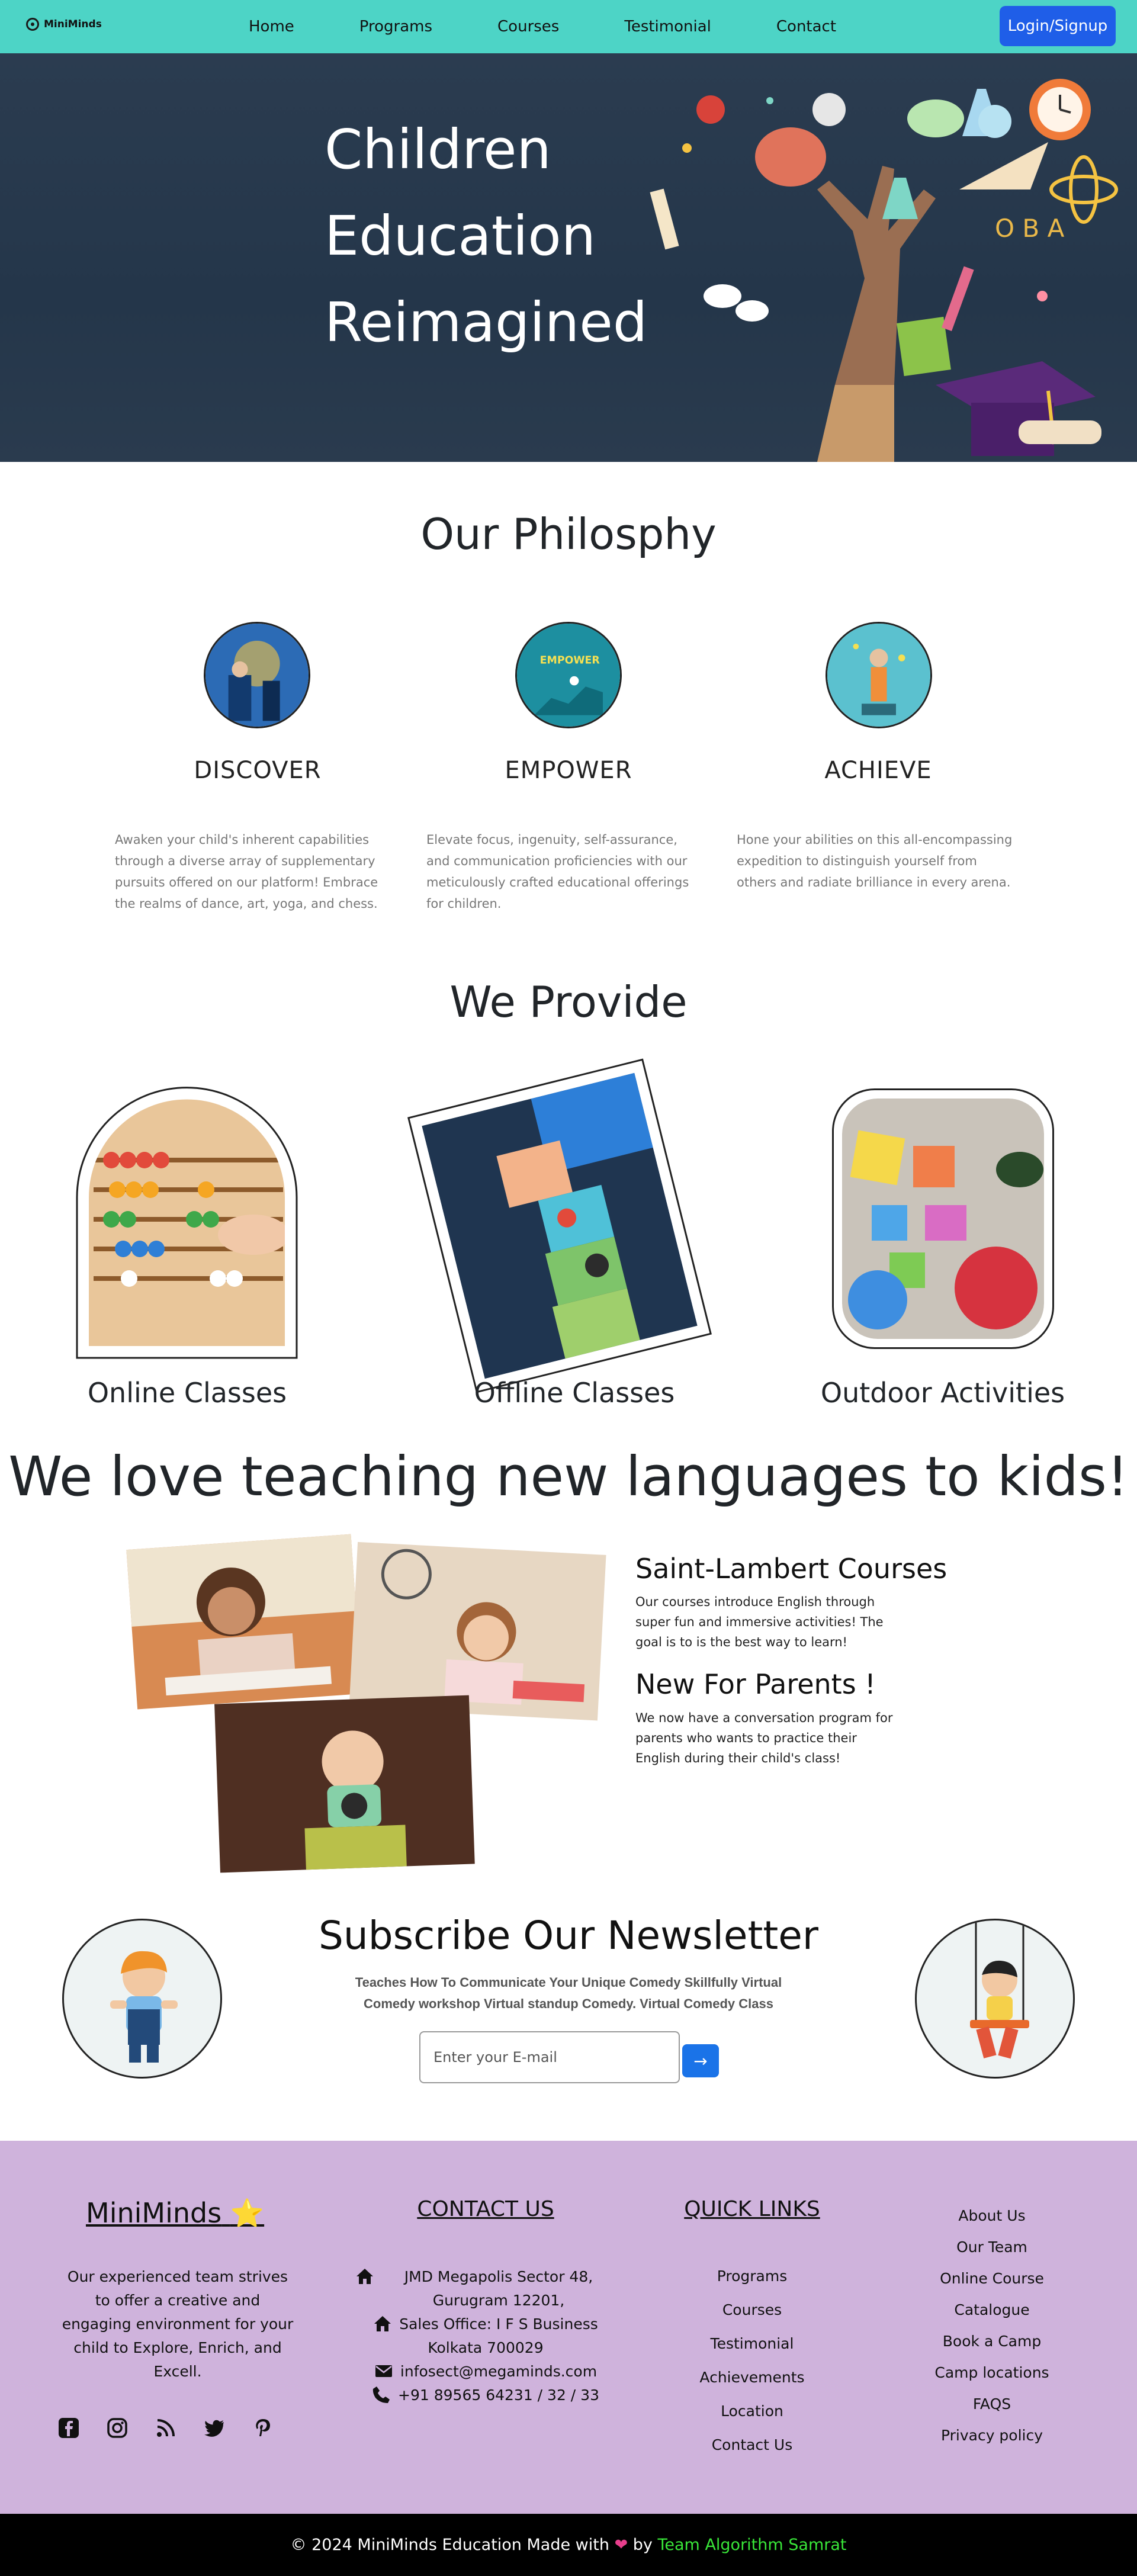  I want to click on login-signup-button: Login/Signup, so click(1058, 26).